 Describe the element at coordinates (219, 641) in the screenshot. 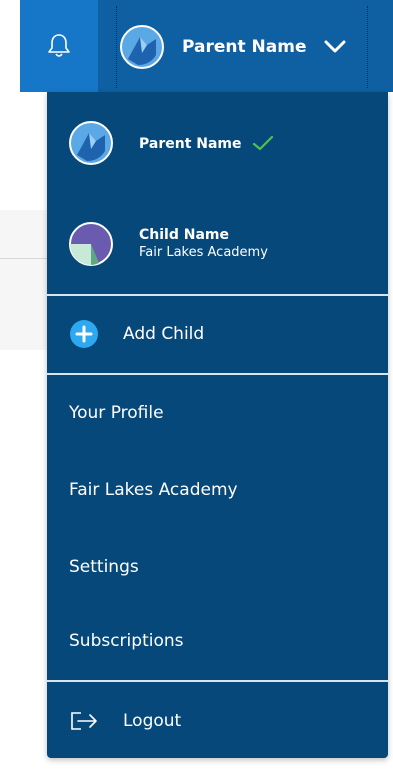

I see `menu-link-subscriptions: Subscriptions` at that location.